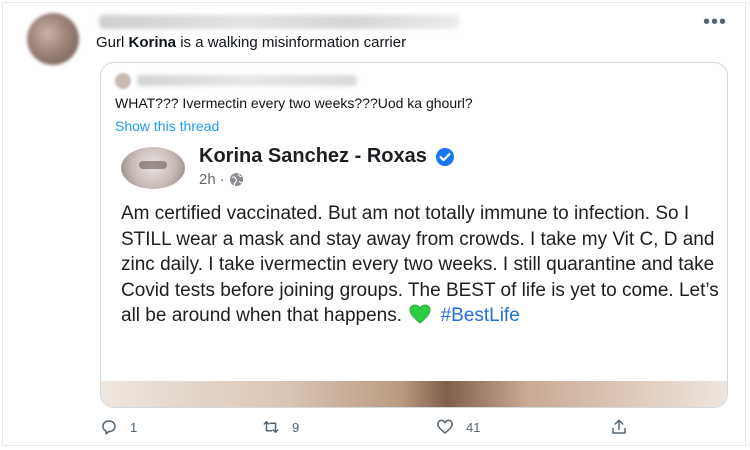 The width and height of the screenshot is (750, 450). I want to click on green-heart-icon, so click(420, 314).